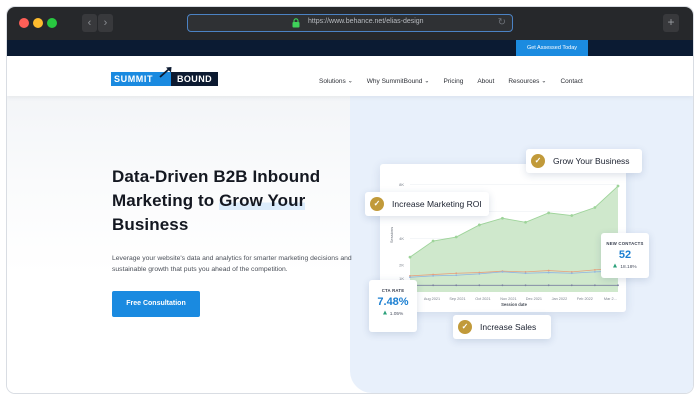  I want to click on nav-item-label: Resources, so click(524, 81).